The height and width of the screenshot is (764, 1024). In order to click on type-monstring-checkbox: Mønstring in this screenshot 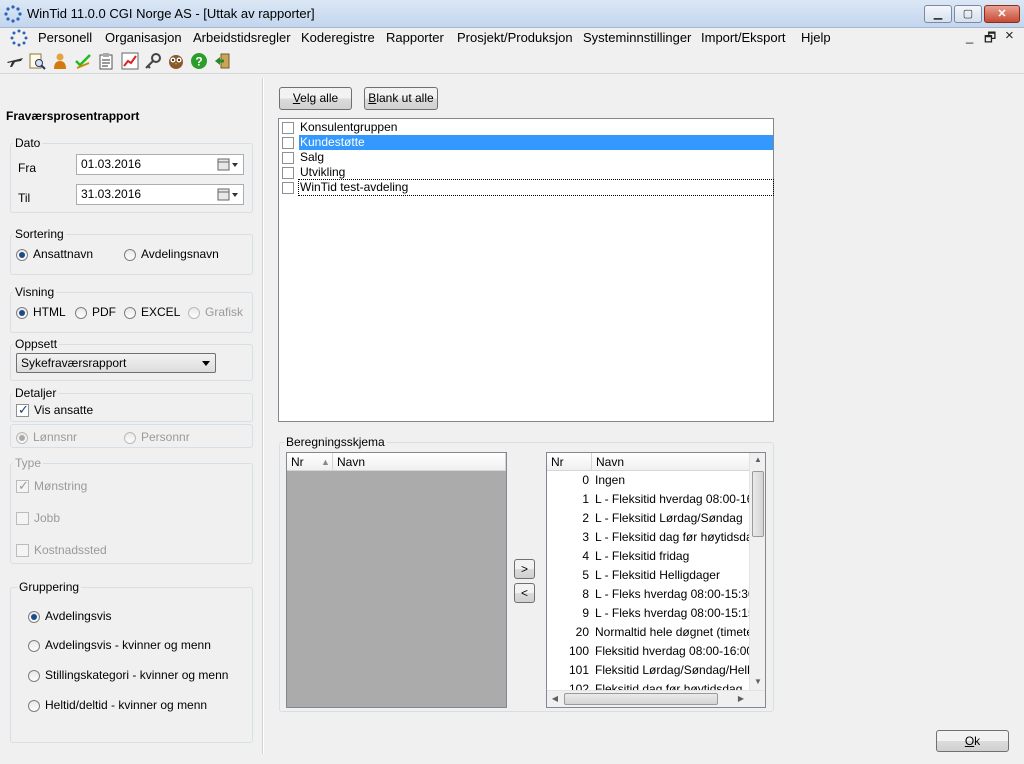, I will do `click(52, 486)`.